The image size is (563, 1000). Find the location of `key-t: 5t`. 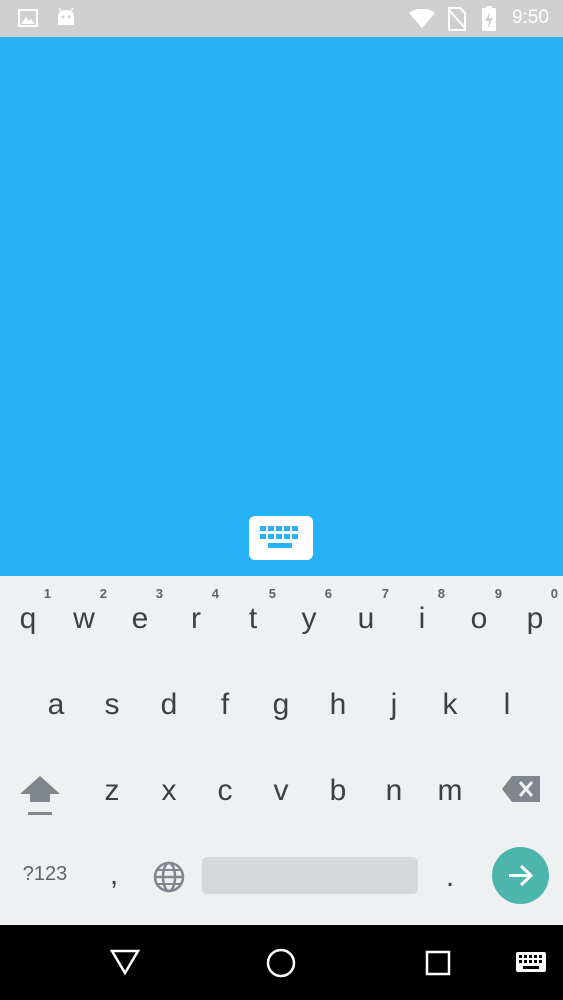

key-t: 5t is located at coordinates (253, 616).